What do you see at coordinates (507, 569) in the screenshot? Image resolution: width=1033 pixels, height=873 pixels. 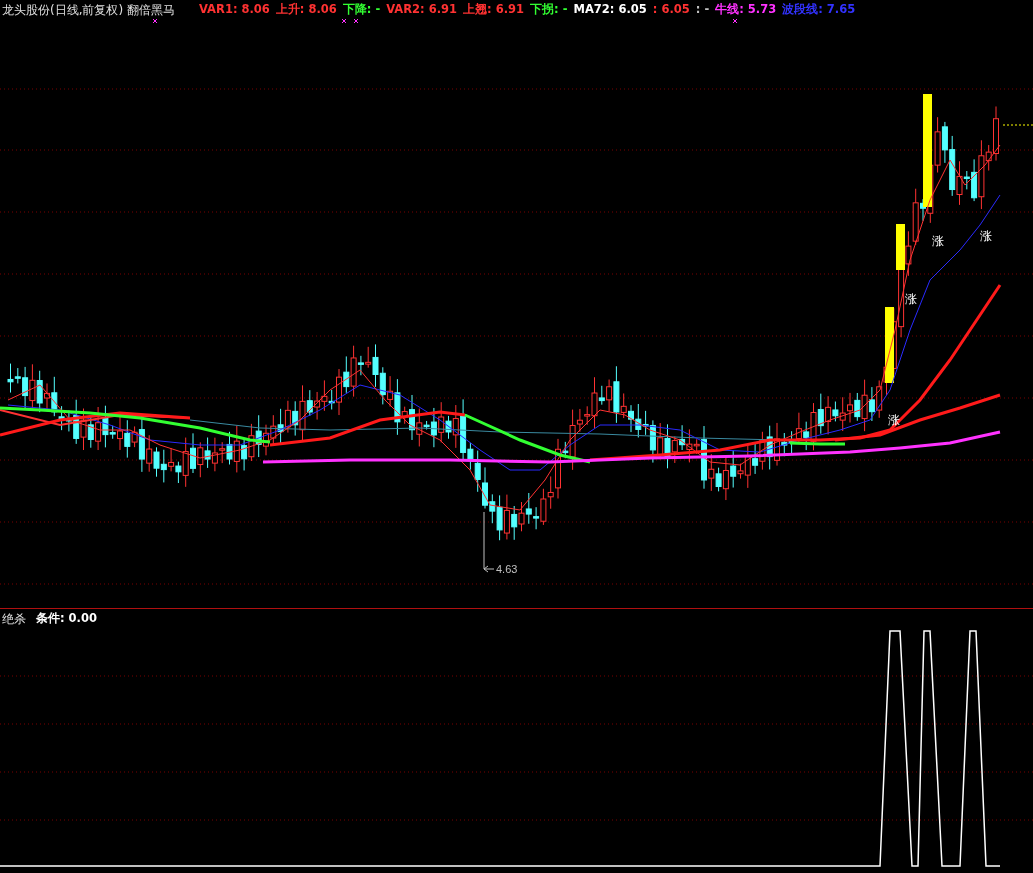 I see `price-label: 4.63` at bounding box center [507, 569].